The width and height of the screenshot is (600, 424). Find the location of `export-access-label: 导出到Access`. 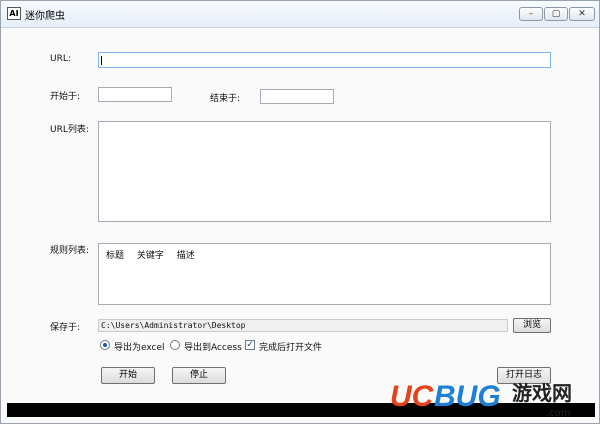

export-access-label: 导出到Access is located at coordinates (213, 346).